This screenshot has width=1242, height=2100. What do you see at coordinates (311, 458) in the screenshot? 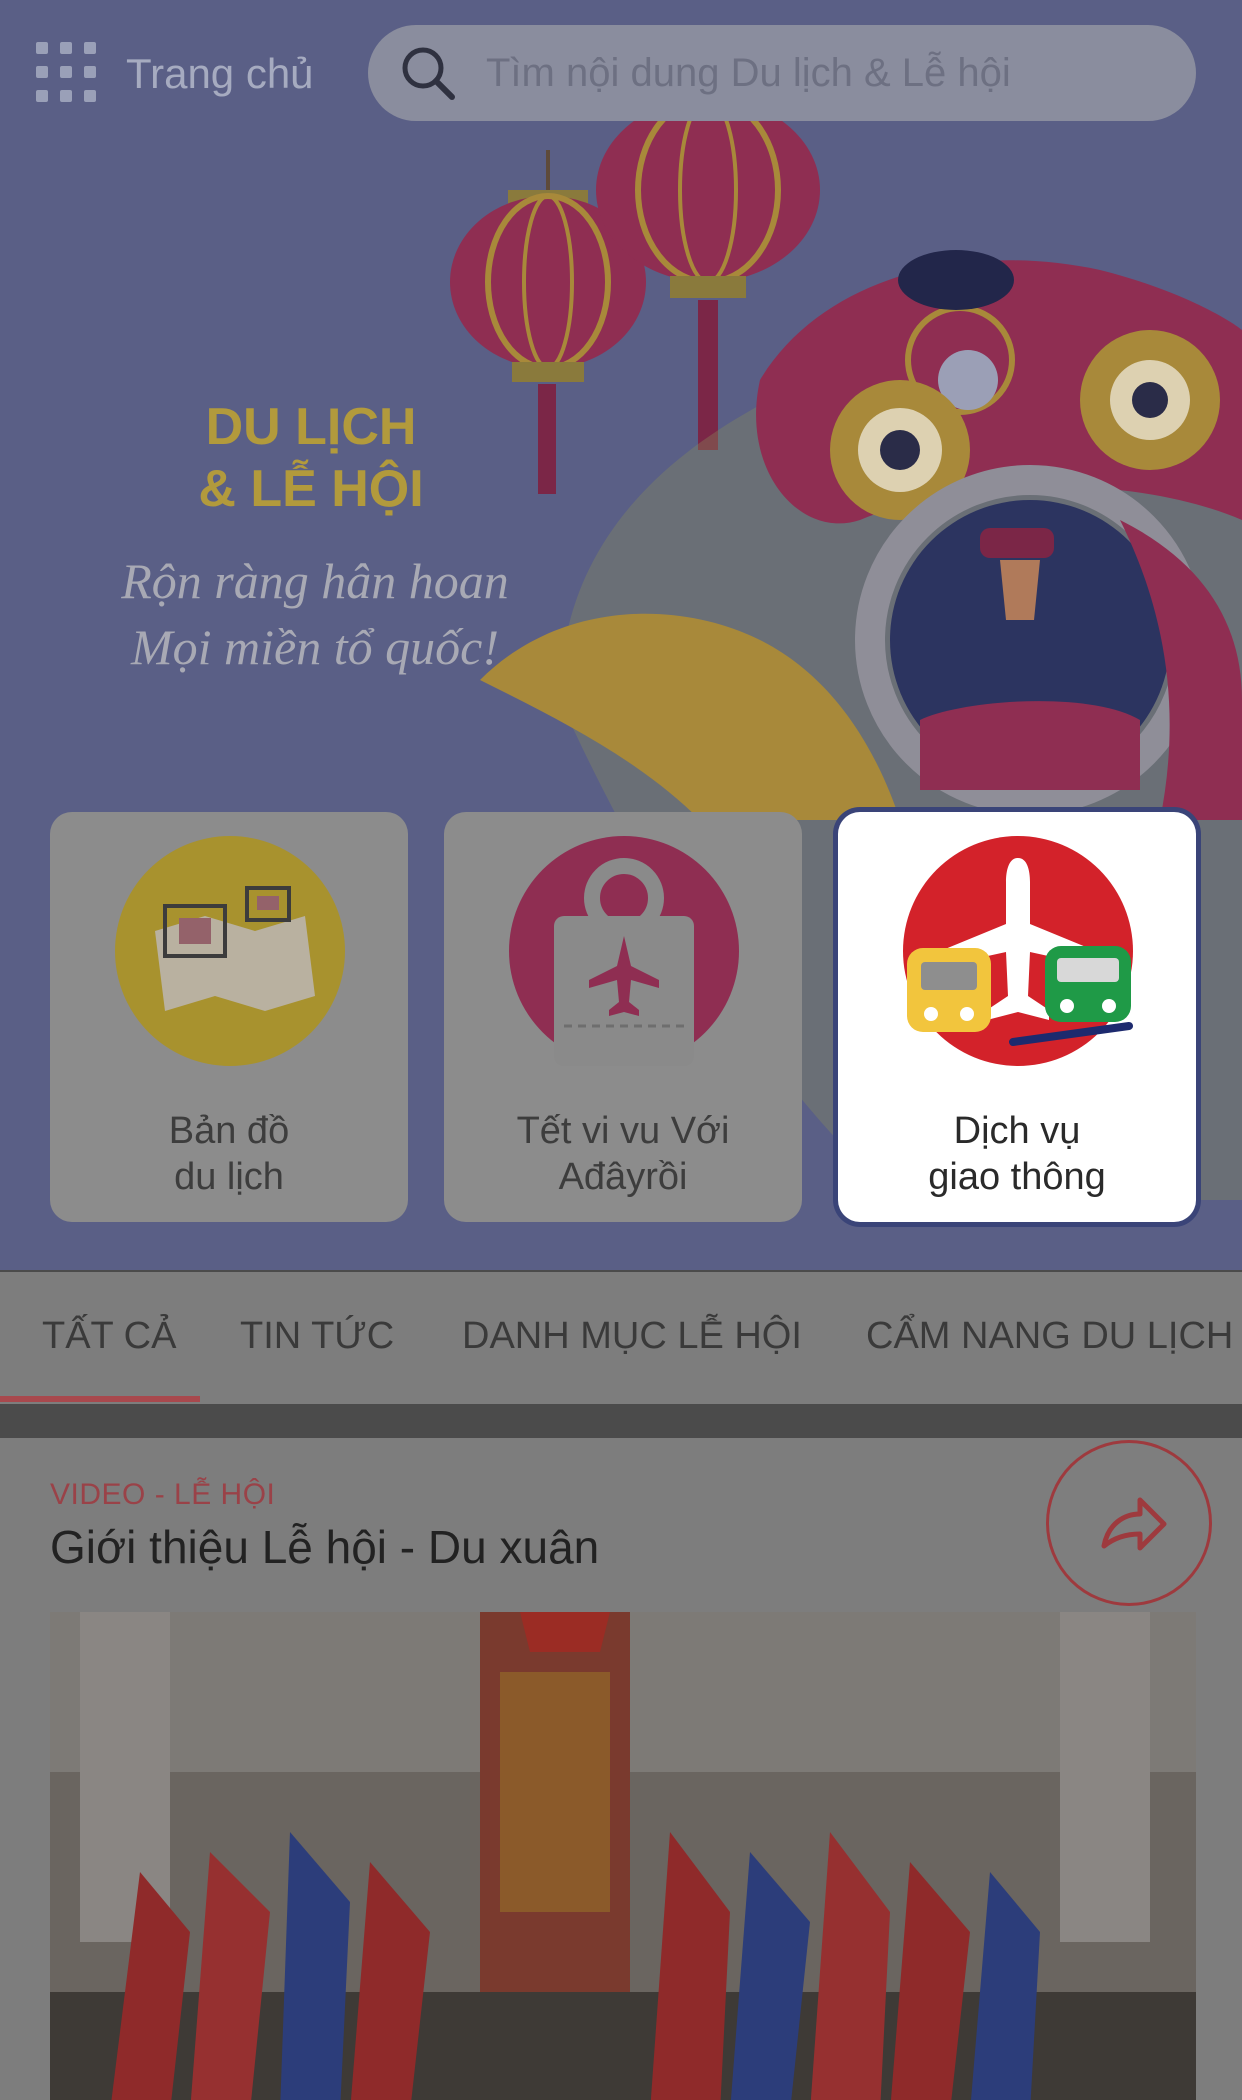
I see `hero-title: DU LỊCH & LỄ HỘI` at bounding box center [311, 458].